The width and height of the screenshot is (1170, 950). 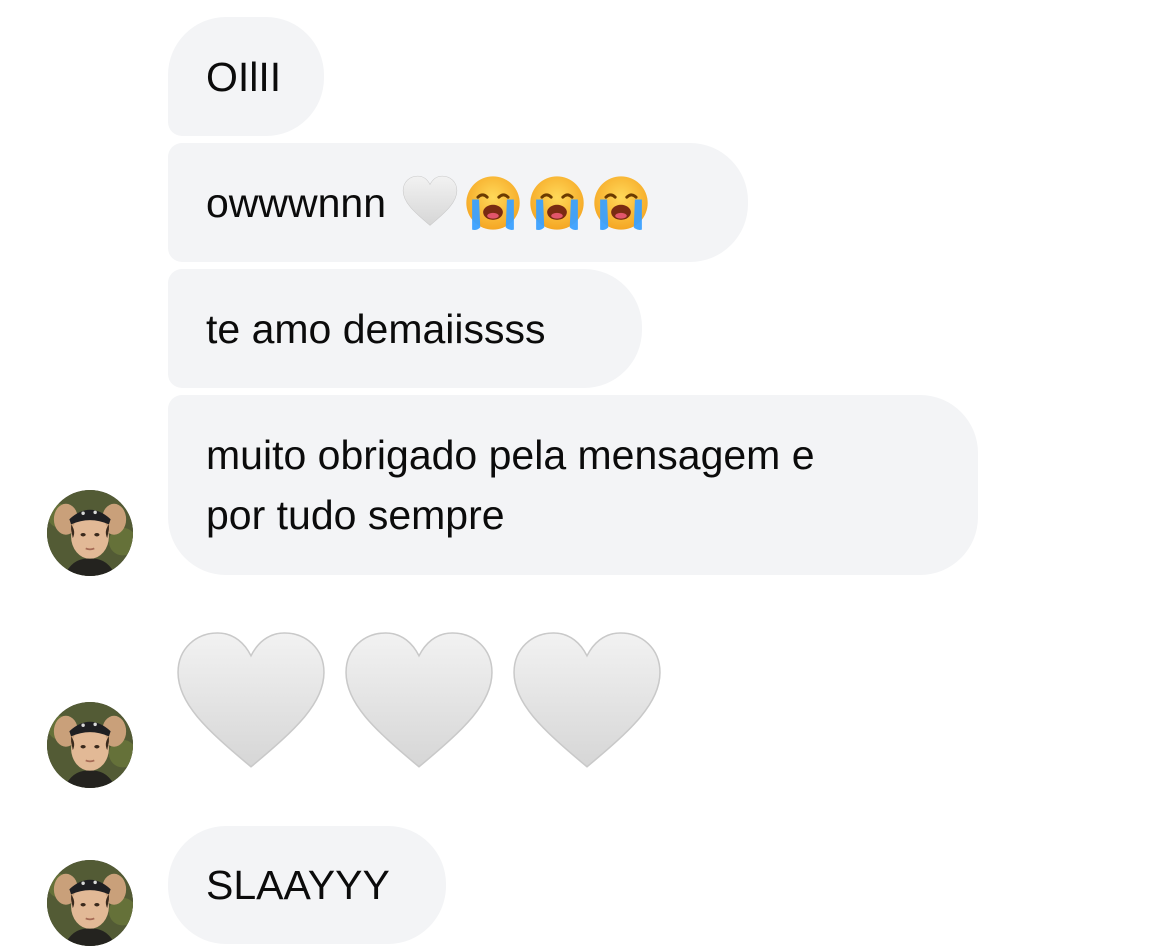 I want to click on message-text: SLAAYYY, so click(x=298, y=885).